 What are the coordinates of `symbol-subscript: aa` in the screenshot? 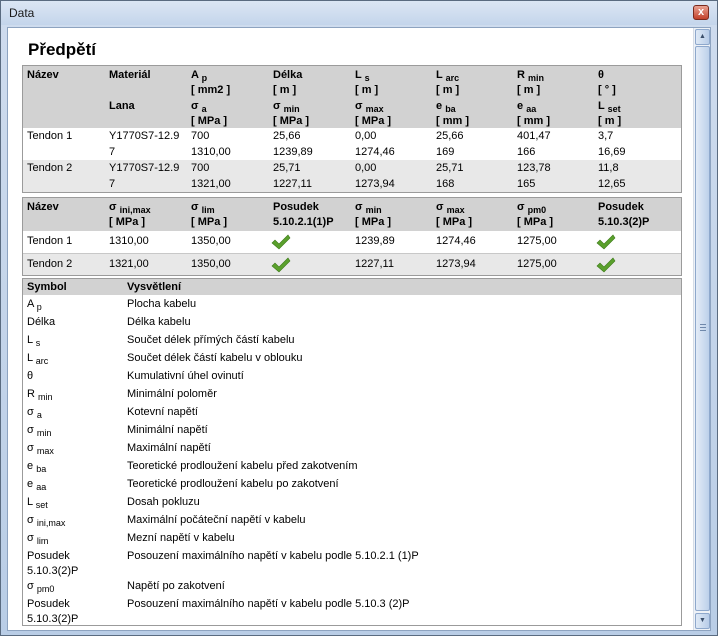 It's located at (41, 487).